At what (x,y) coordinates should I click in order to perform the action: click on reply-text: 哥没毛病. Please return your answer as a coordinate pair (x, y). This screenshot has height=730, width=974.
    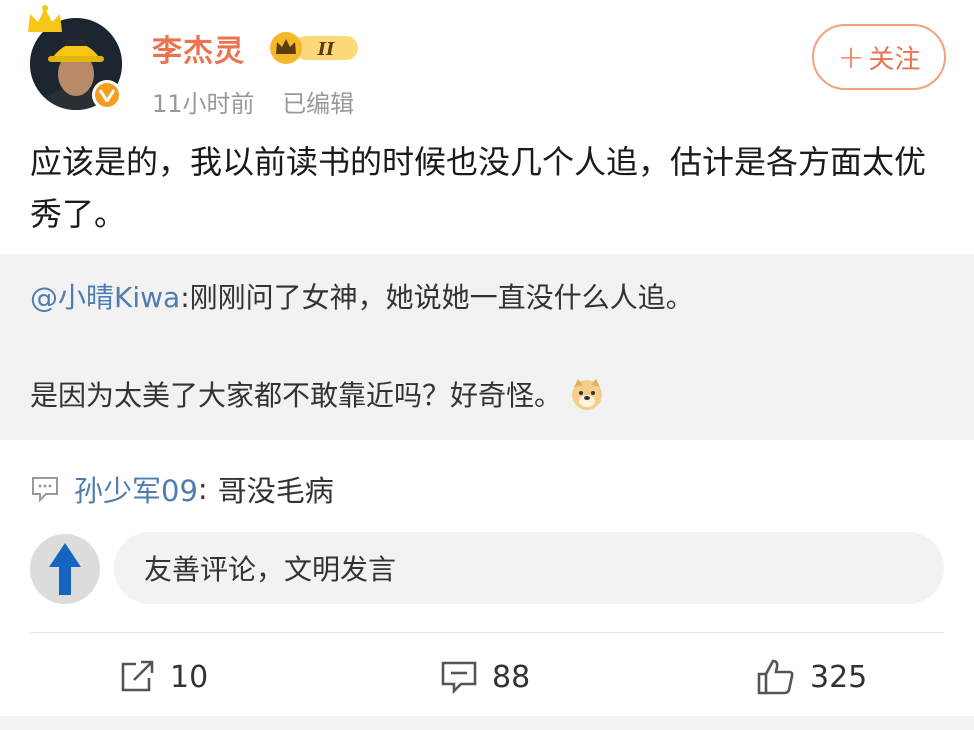
    Looking at the image, I should click on (275, 491).